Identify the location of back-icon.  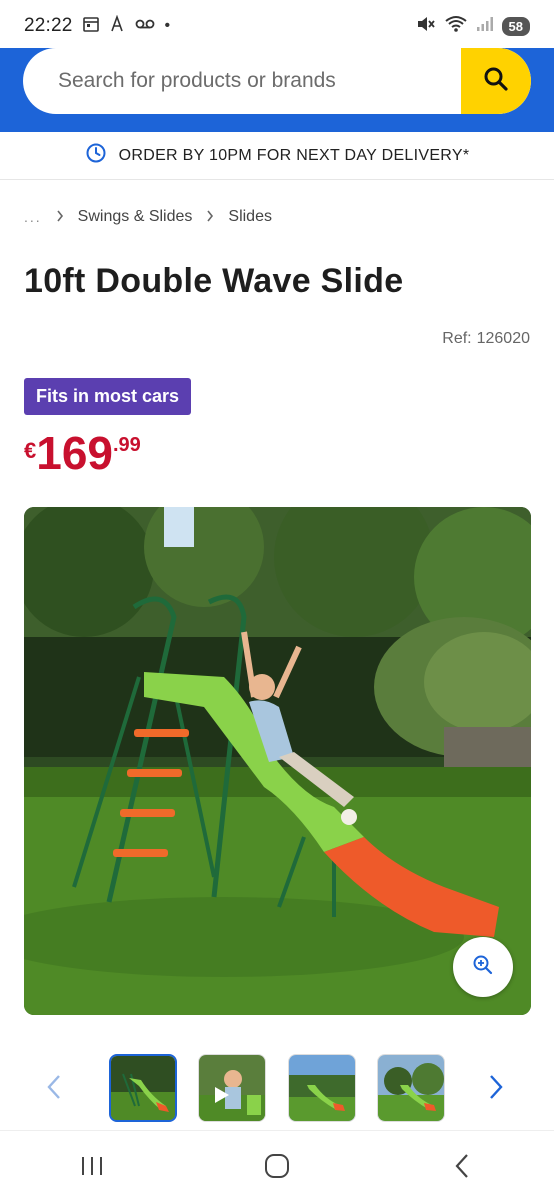
(461, 1165).